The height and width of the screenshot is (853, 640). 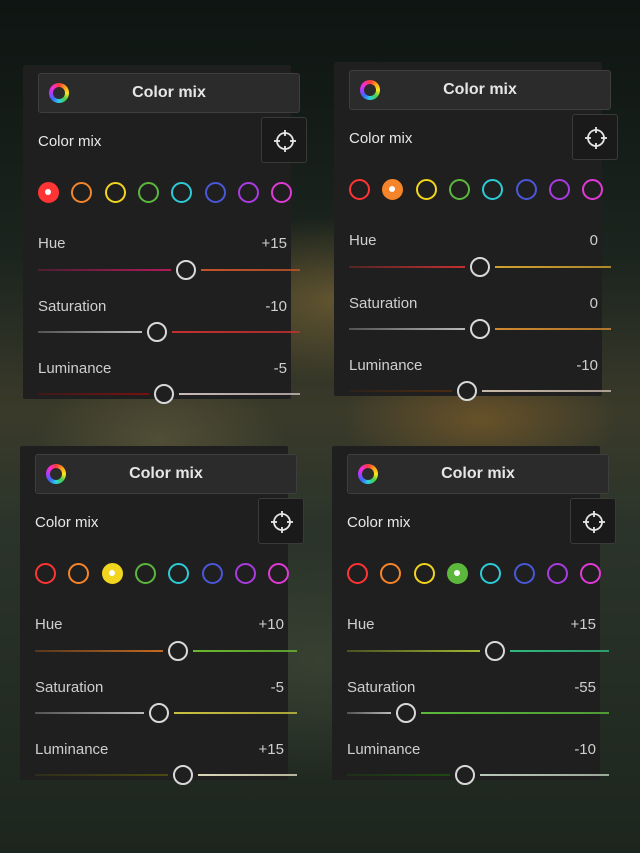 I want to click on saturation-value: -5, so click(x=277, y=687).